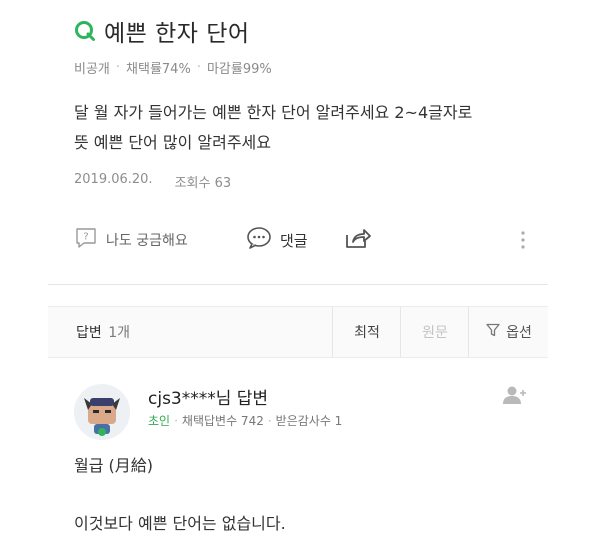  What do you see at coordinates (298, 332) in the screenshot?
I see `answers-bar: 답변 1개 최적 원문 옵션` at bounding box center [298, 332].